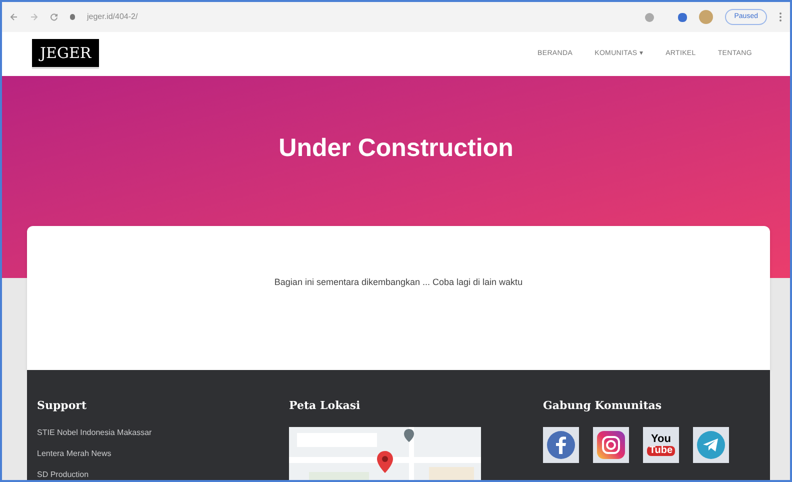  I want to click on footer-heading: Gabung Komunitas, so click(603, 406).